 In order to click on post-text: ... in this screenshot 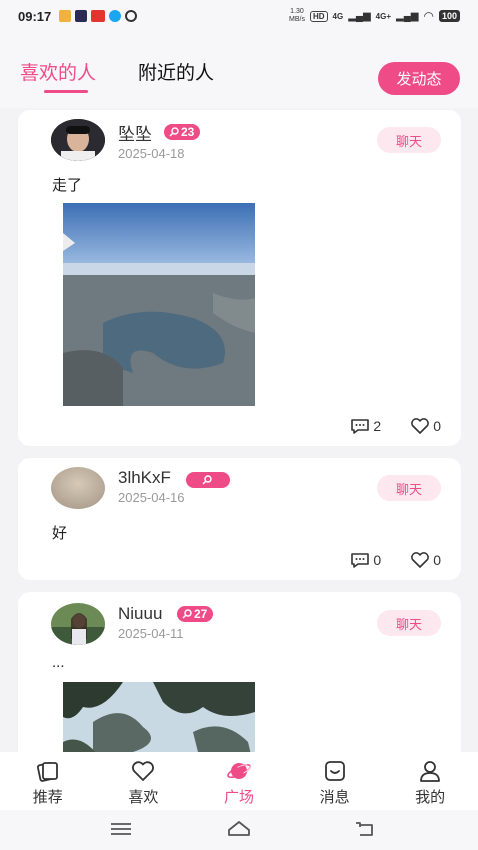, I will do `click(58, 662)`.